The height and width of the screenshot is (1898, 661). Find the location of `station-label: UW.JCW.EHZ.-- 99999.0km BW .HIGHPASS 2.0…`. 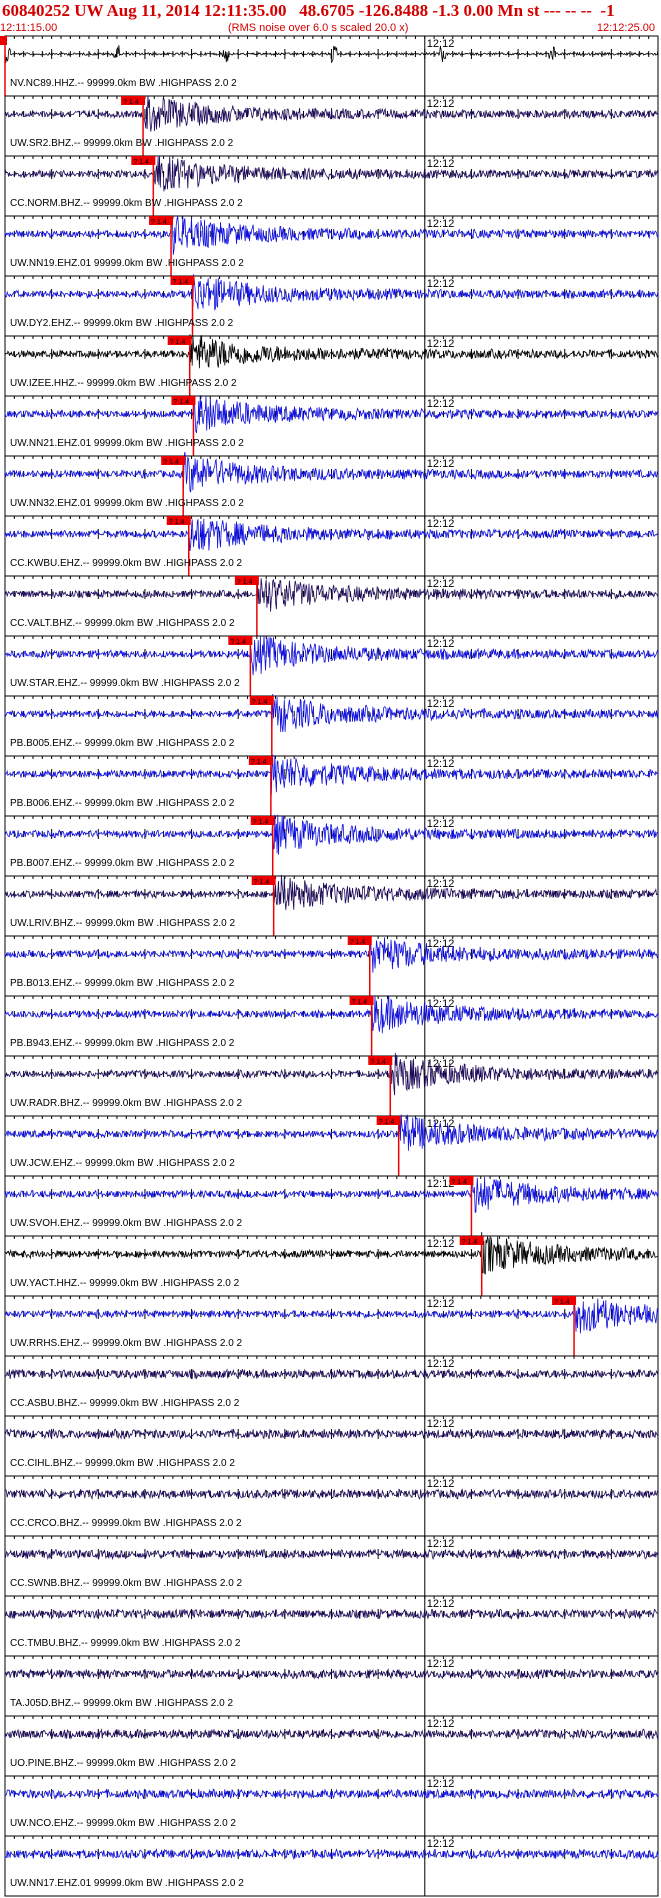

station-label: UW.JCW.EHZ.-- 99999.0km BW .HIGHPASS 2.0… is located at coordinates (122, 1163).